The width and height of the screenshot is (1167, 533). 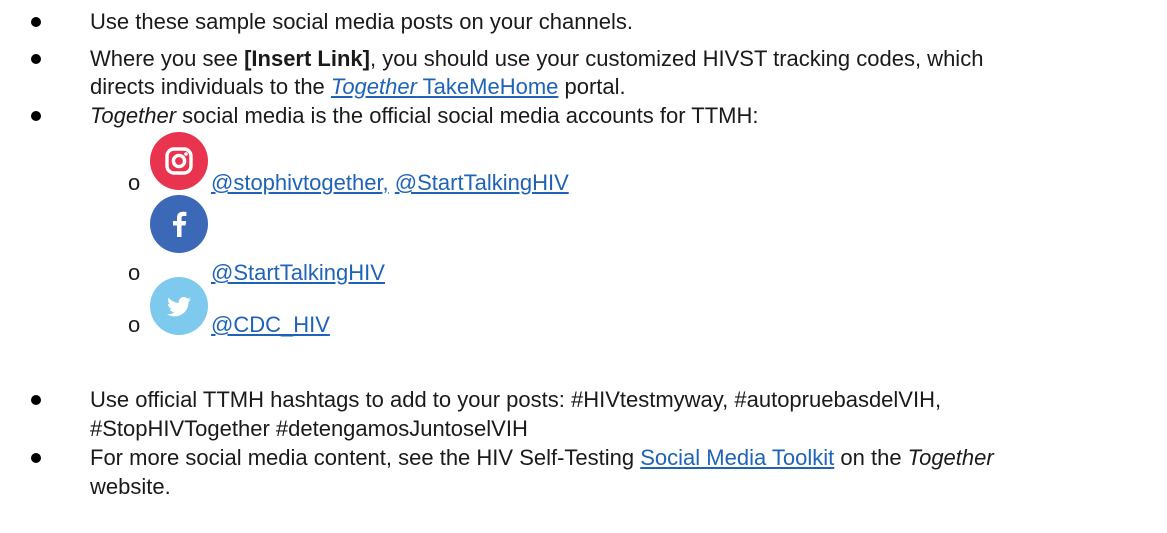 What do you see at coordinates (307, 58) in the screenshot?
I see `insert-link-label: [Insert Link]` at bounding box center [307, 58].